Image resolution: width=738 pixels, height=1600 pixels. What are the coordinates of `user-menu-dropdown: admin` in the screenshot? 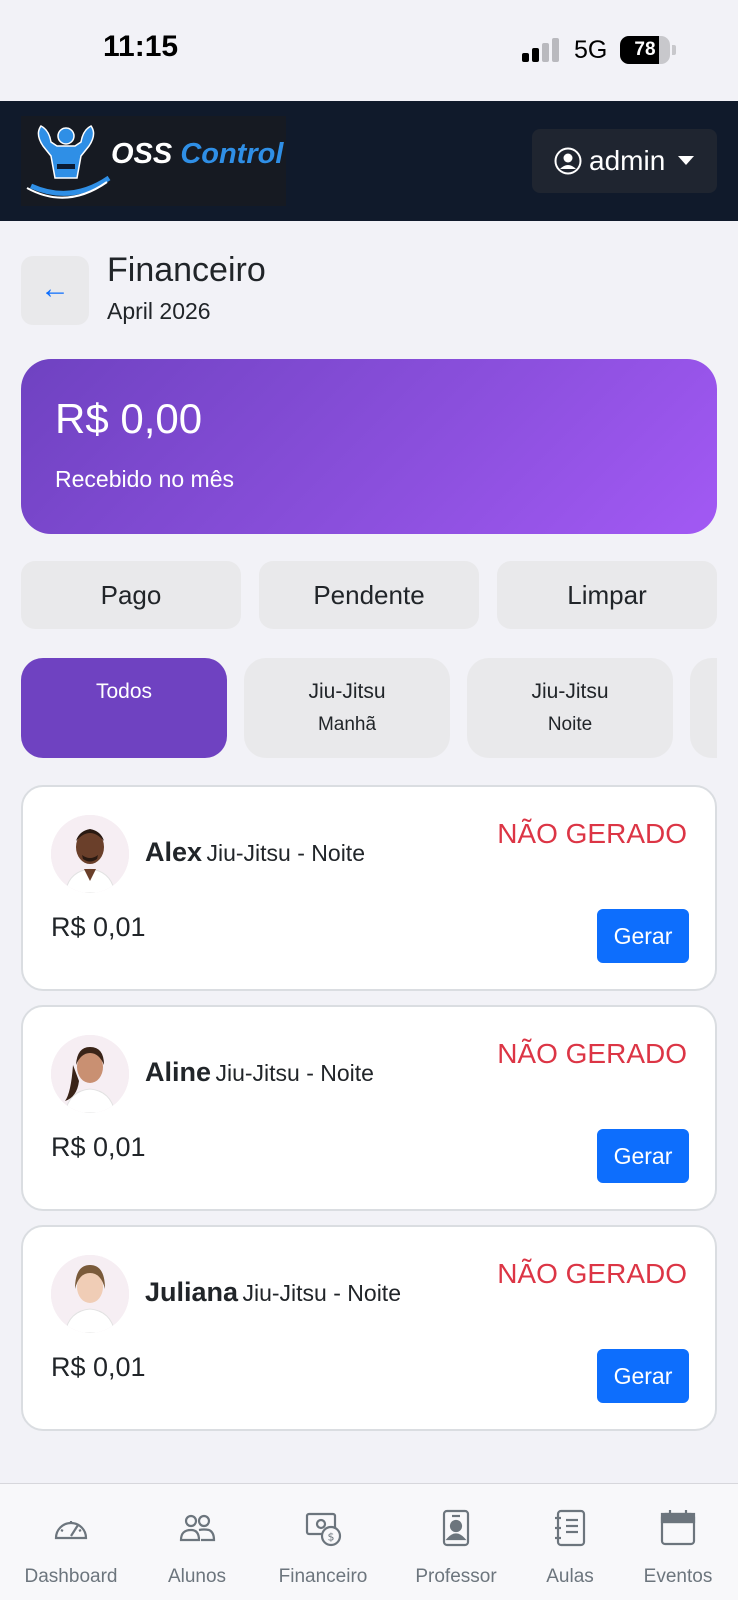 It's located at (624, 161).